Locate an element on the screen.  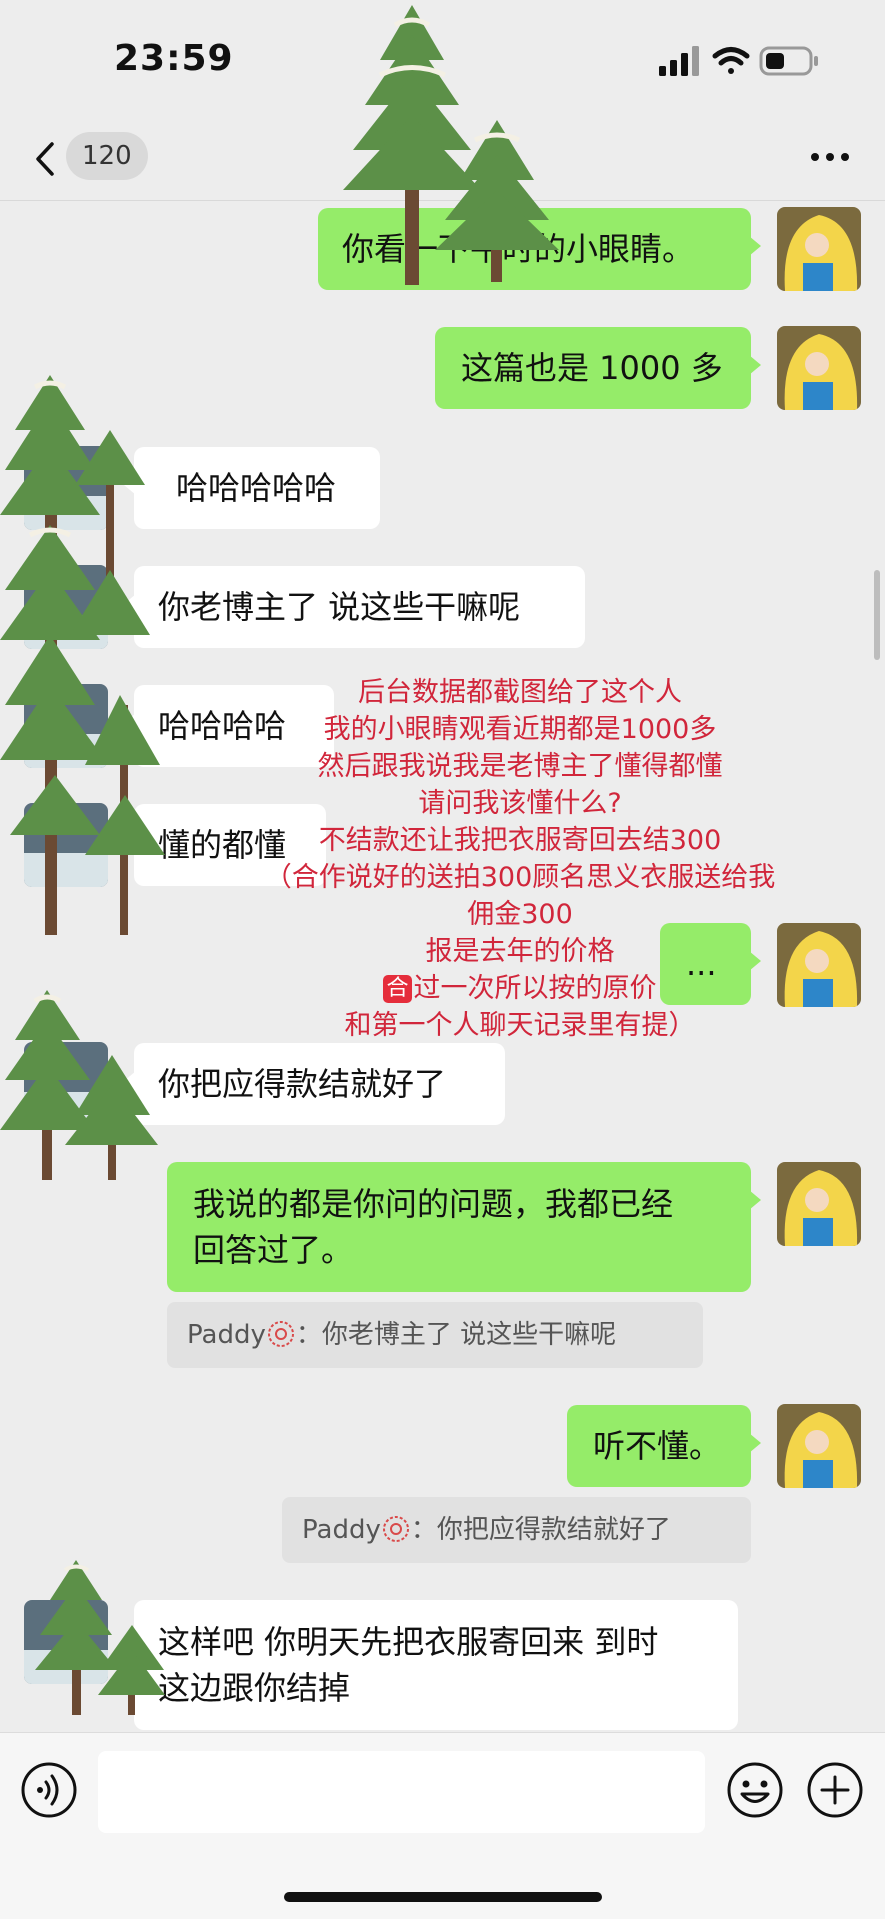
annotation-line: 报是去年的价格 is located at coordinates (520, 951).